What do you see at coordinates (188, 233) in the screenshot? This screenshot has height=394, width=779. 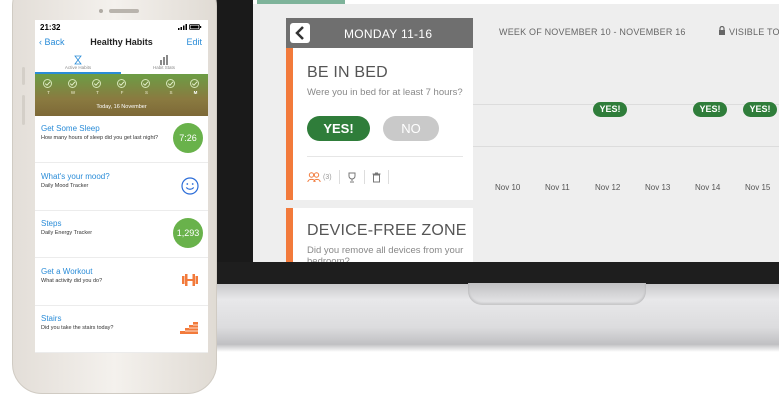 I see `habit-value-badge: 1,293` at bounding box center [188, 233].